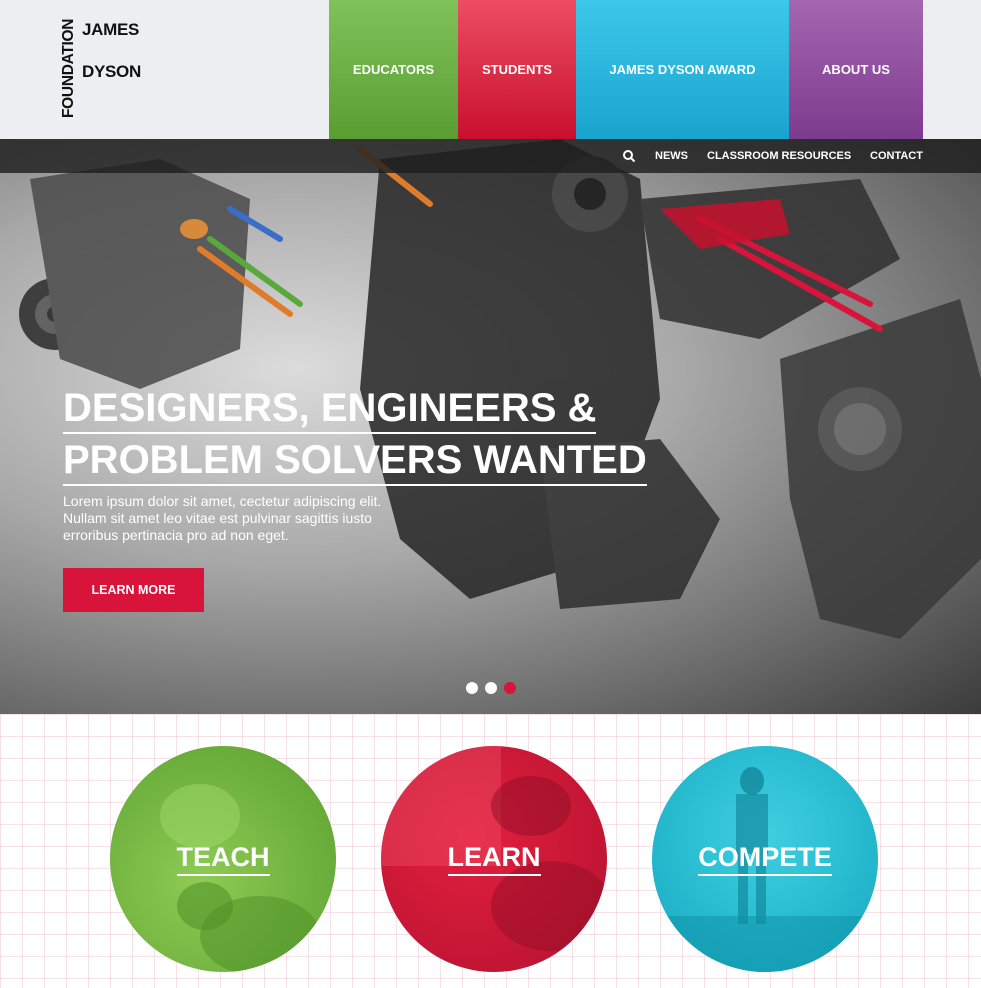 This screenshot has height=988, width=981. What do you see at coordinates (671, 156) in the screenshot?
I see `subnav-news: NEWS` at bounding box center [671, 156].